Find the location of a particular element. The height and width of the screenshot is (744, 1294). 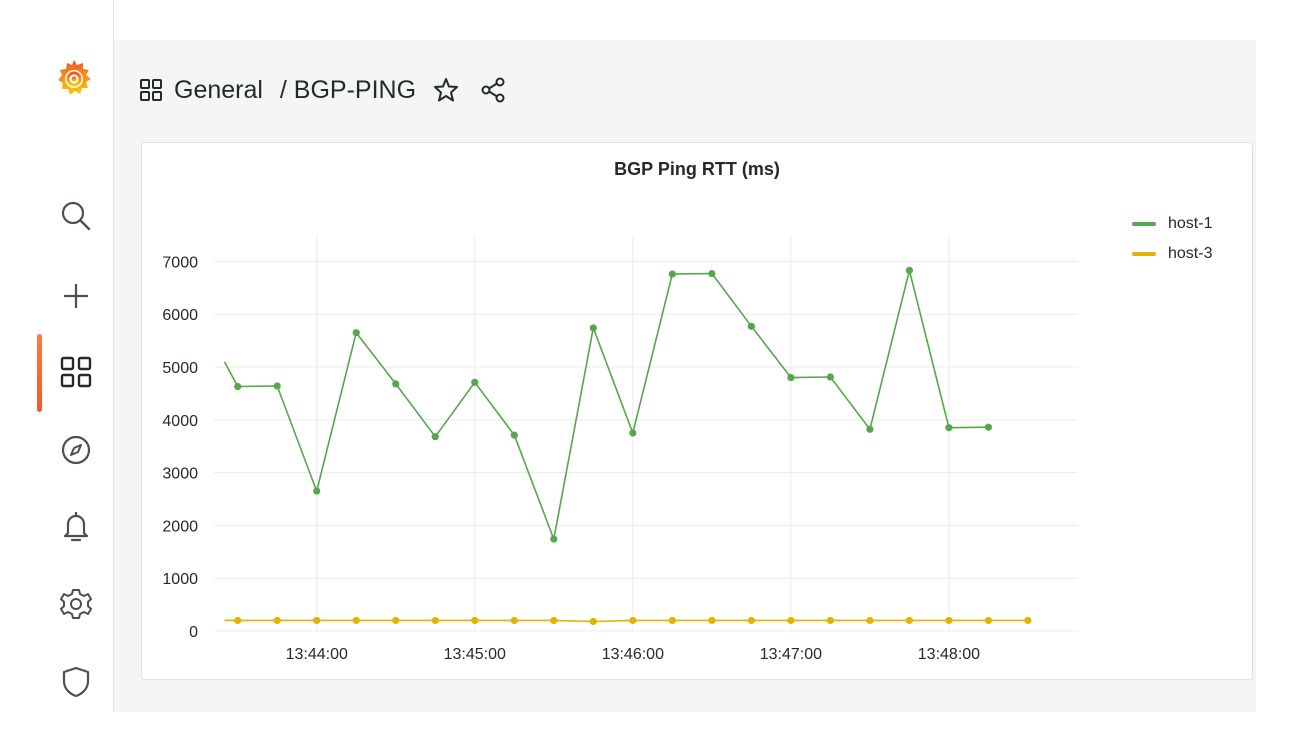

legend-item-host-3: host-3 is located at coordinates (1172, 254).